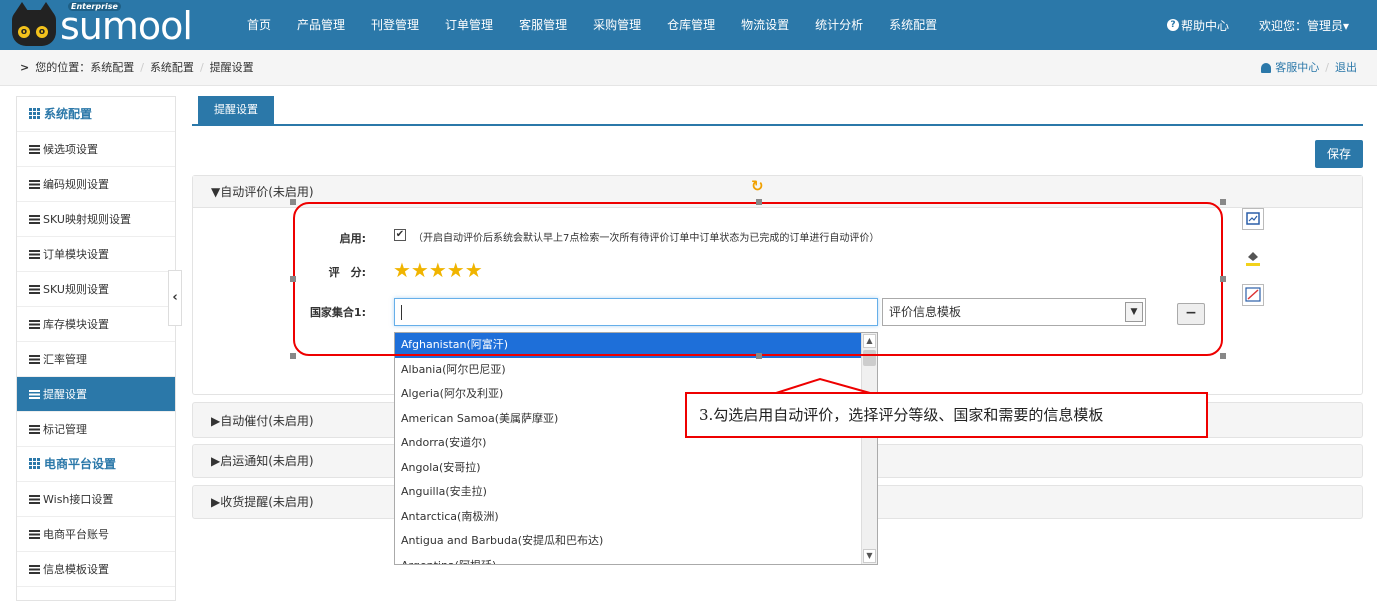  I want to click on sidebar-item-order-module: 订单模块设置, so click(96, 254).